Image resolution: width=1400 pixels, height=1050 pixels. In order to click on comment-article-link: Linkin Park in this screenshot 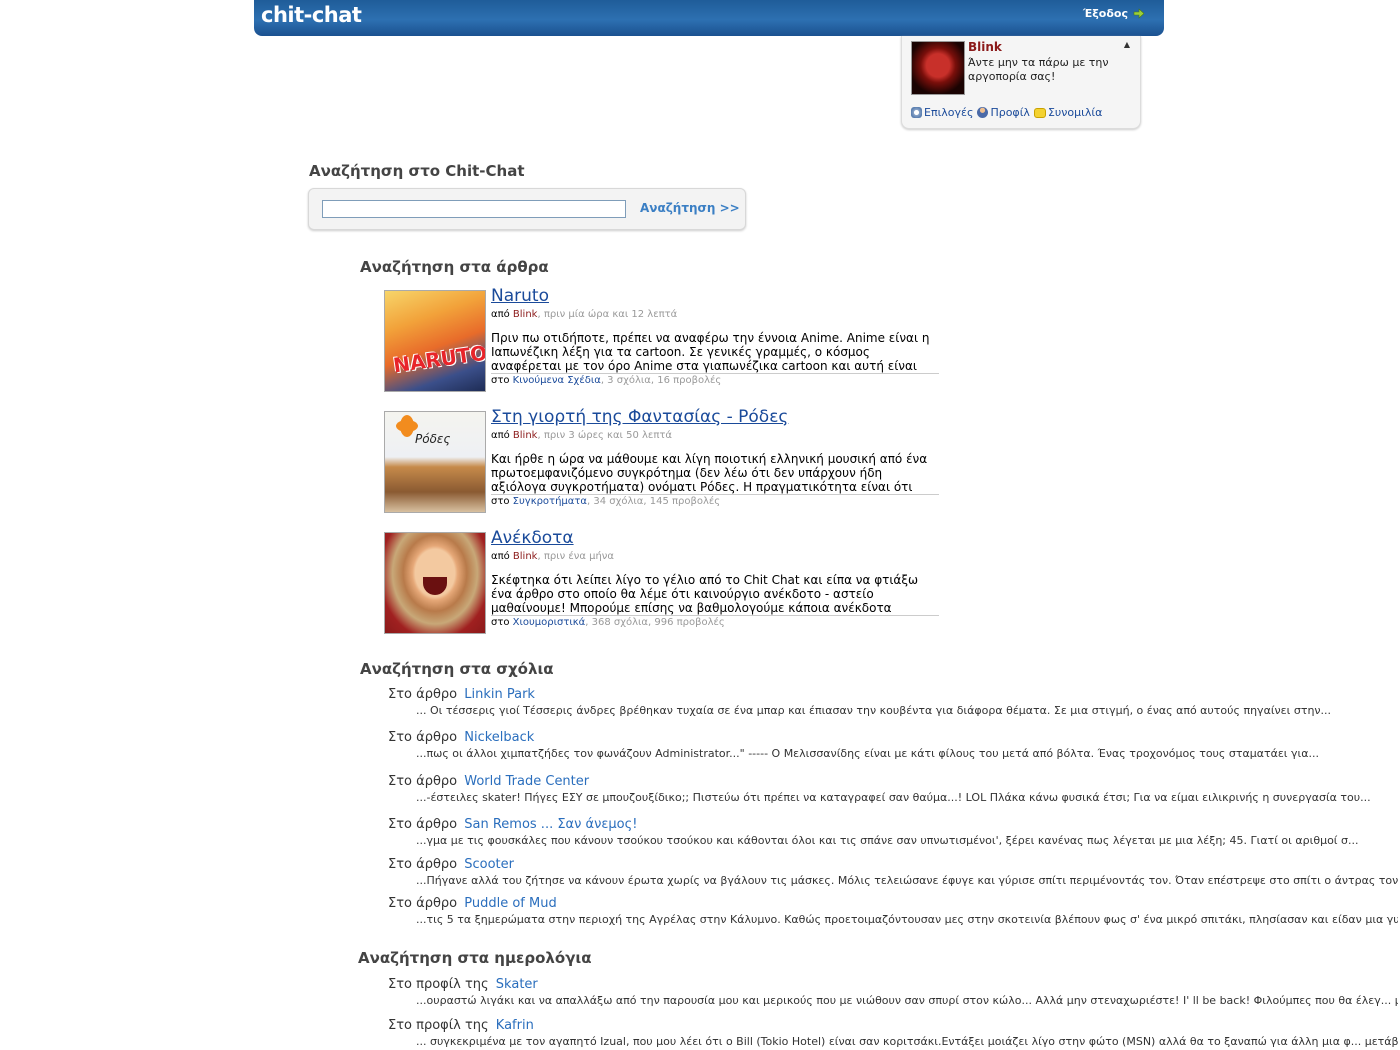, I will do `click(499, 694)`.